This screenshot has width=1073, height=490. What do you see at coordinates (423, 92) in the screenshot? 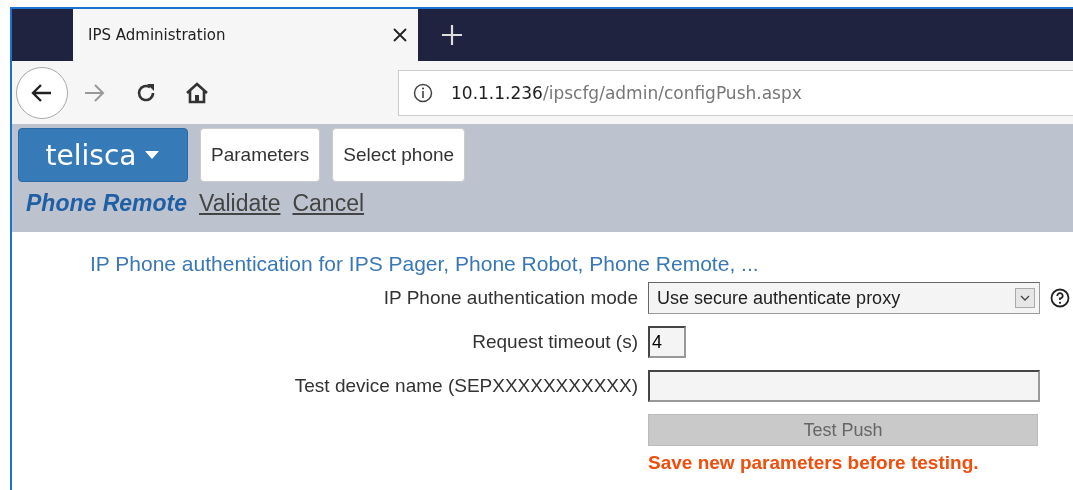
I see `info-icon` at bounding box center [423, 92].